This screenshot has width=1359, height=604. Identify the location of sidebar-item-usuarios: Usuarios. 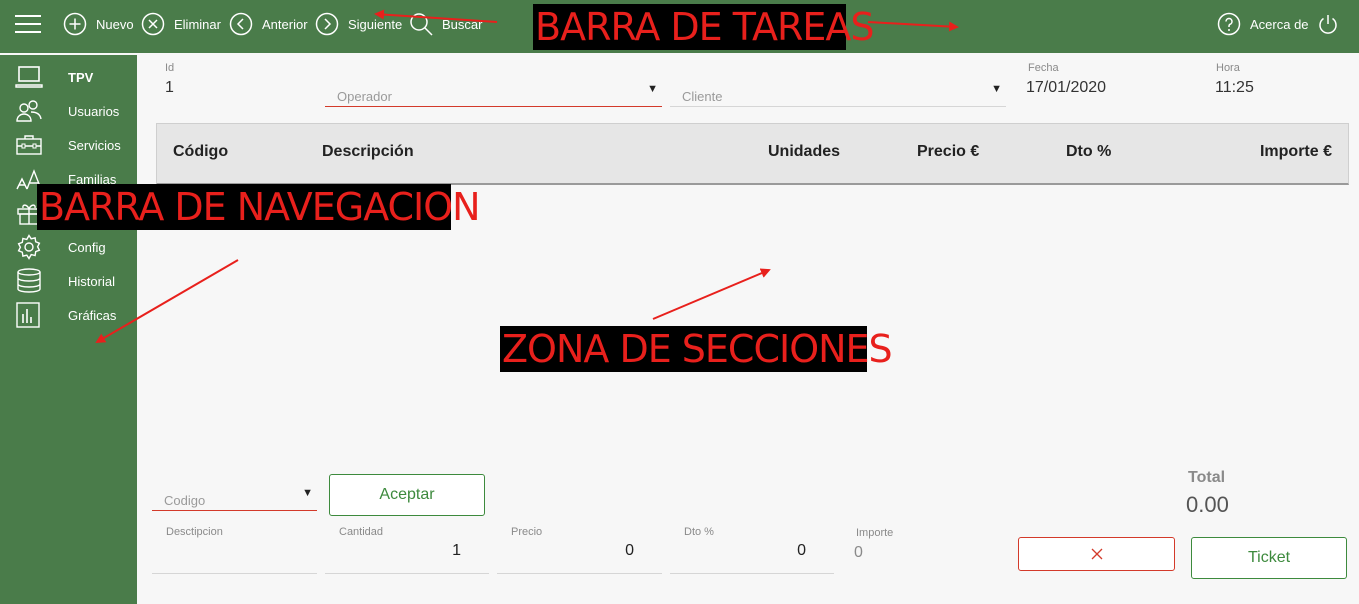
(68, 111).